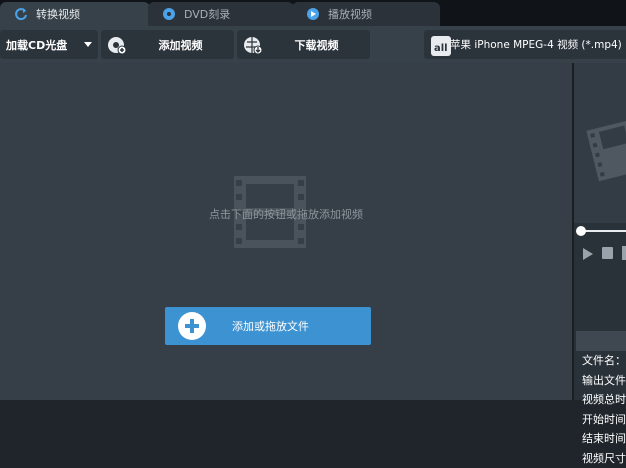 The height and width of the screenshot is (468, 626). I want to click on info-row-filename: 文件名：, so click(601, 361).